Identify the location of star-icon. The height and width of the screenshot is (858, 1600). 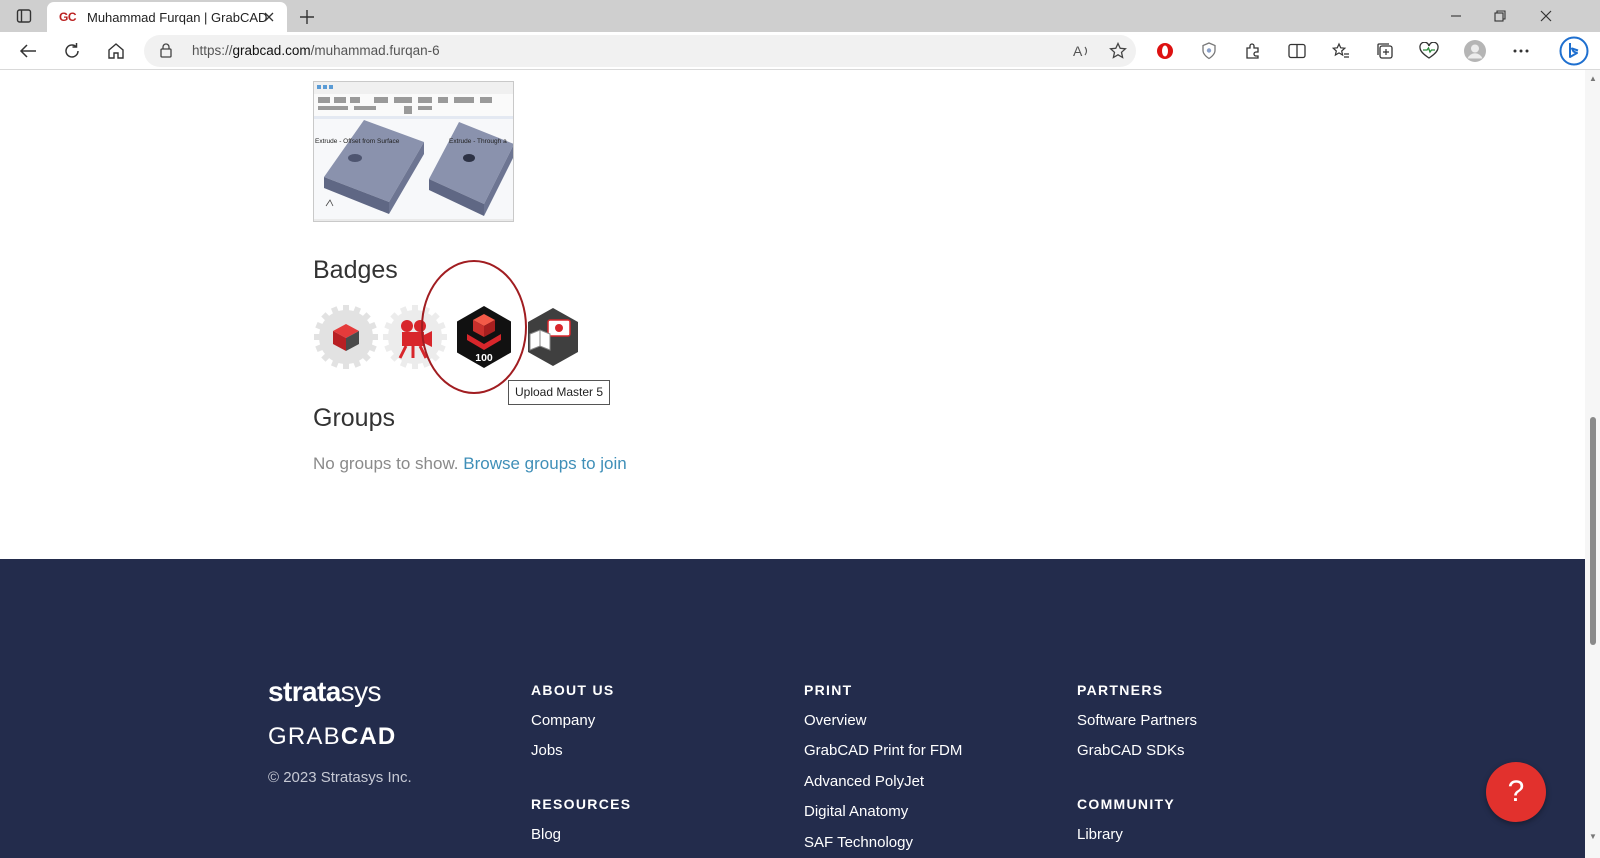
(1118, 51).